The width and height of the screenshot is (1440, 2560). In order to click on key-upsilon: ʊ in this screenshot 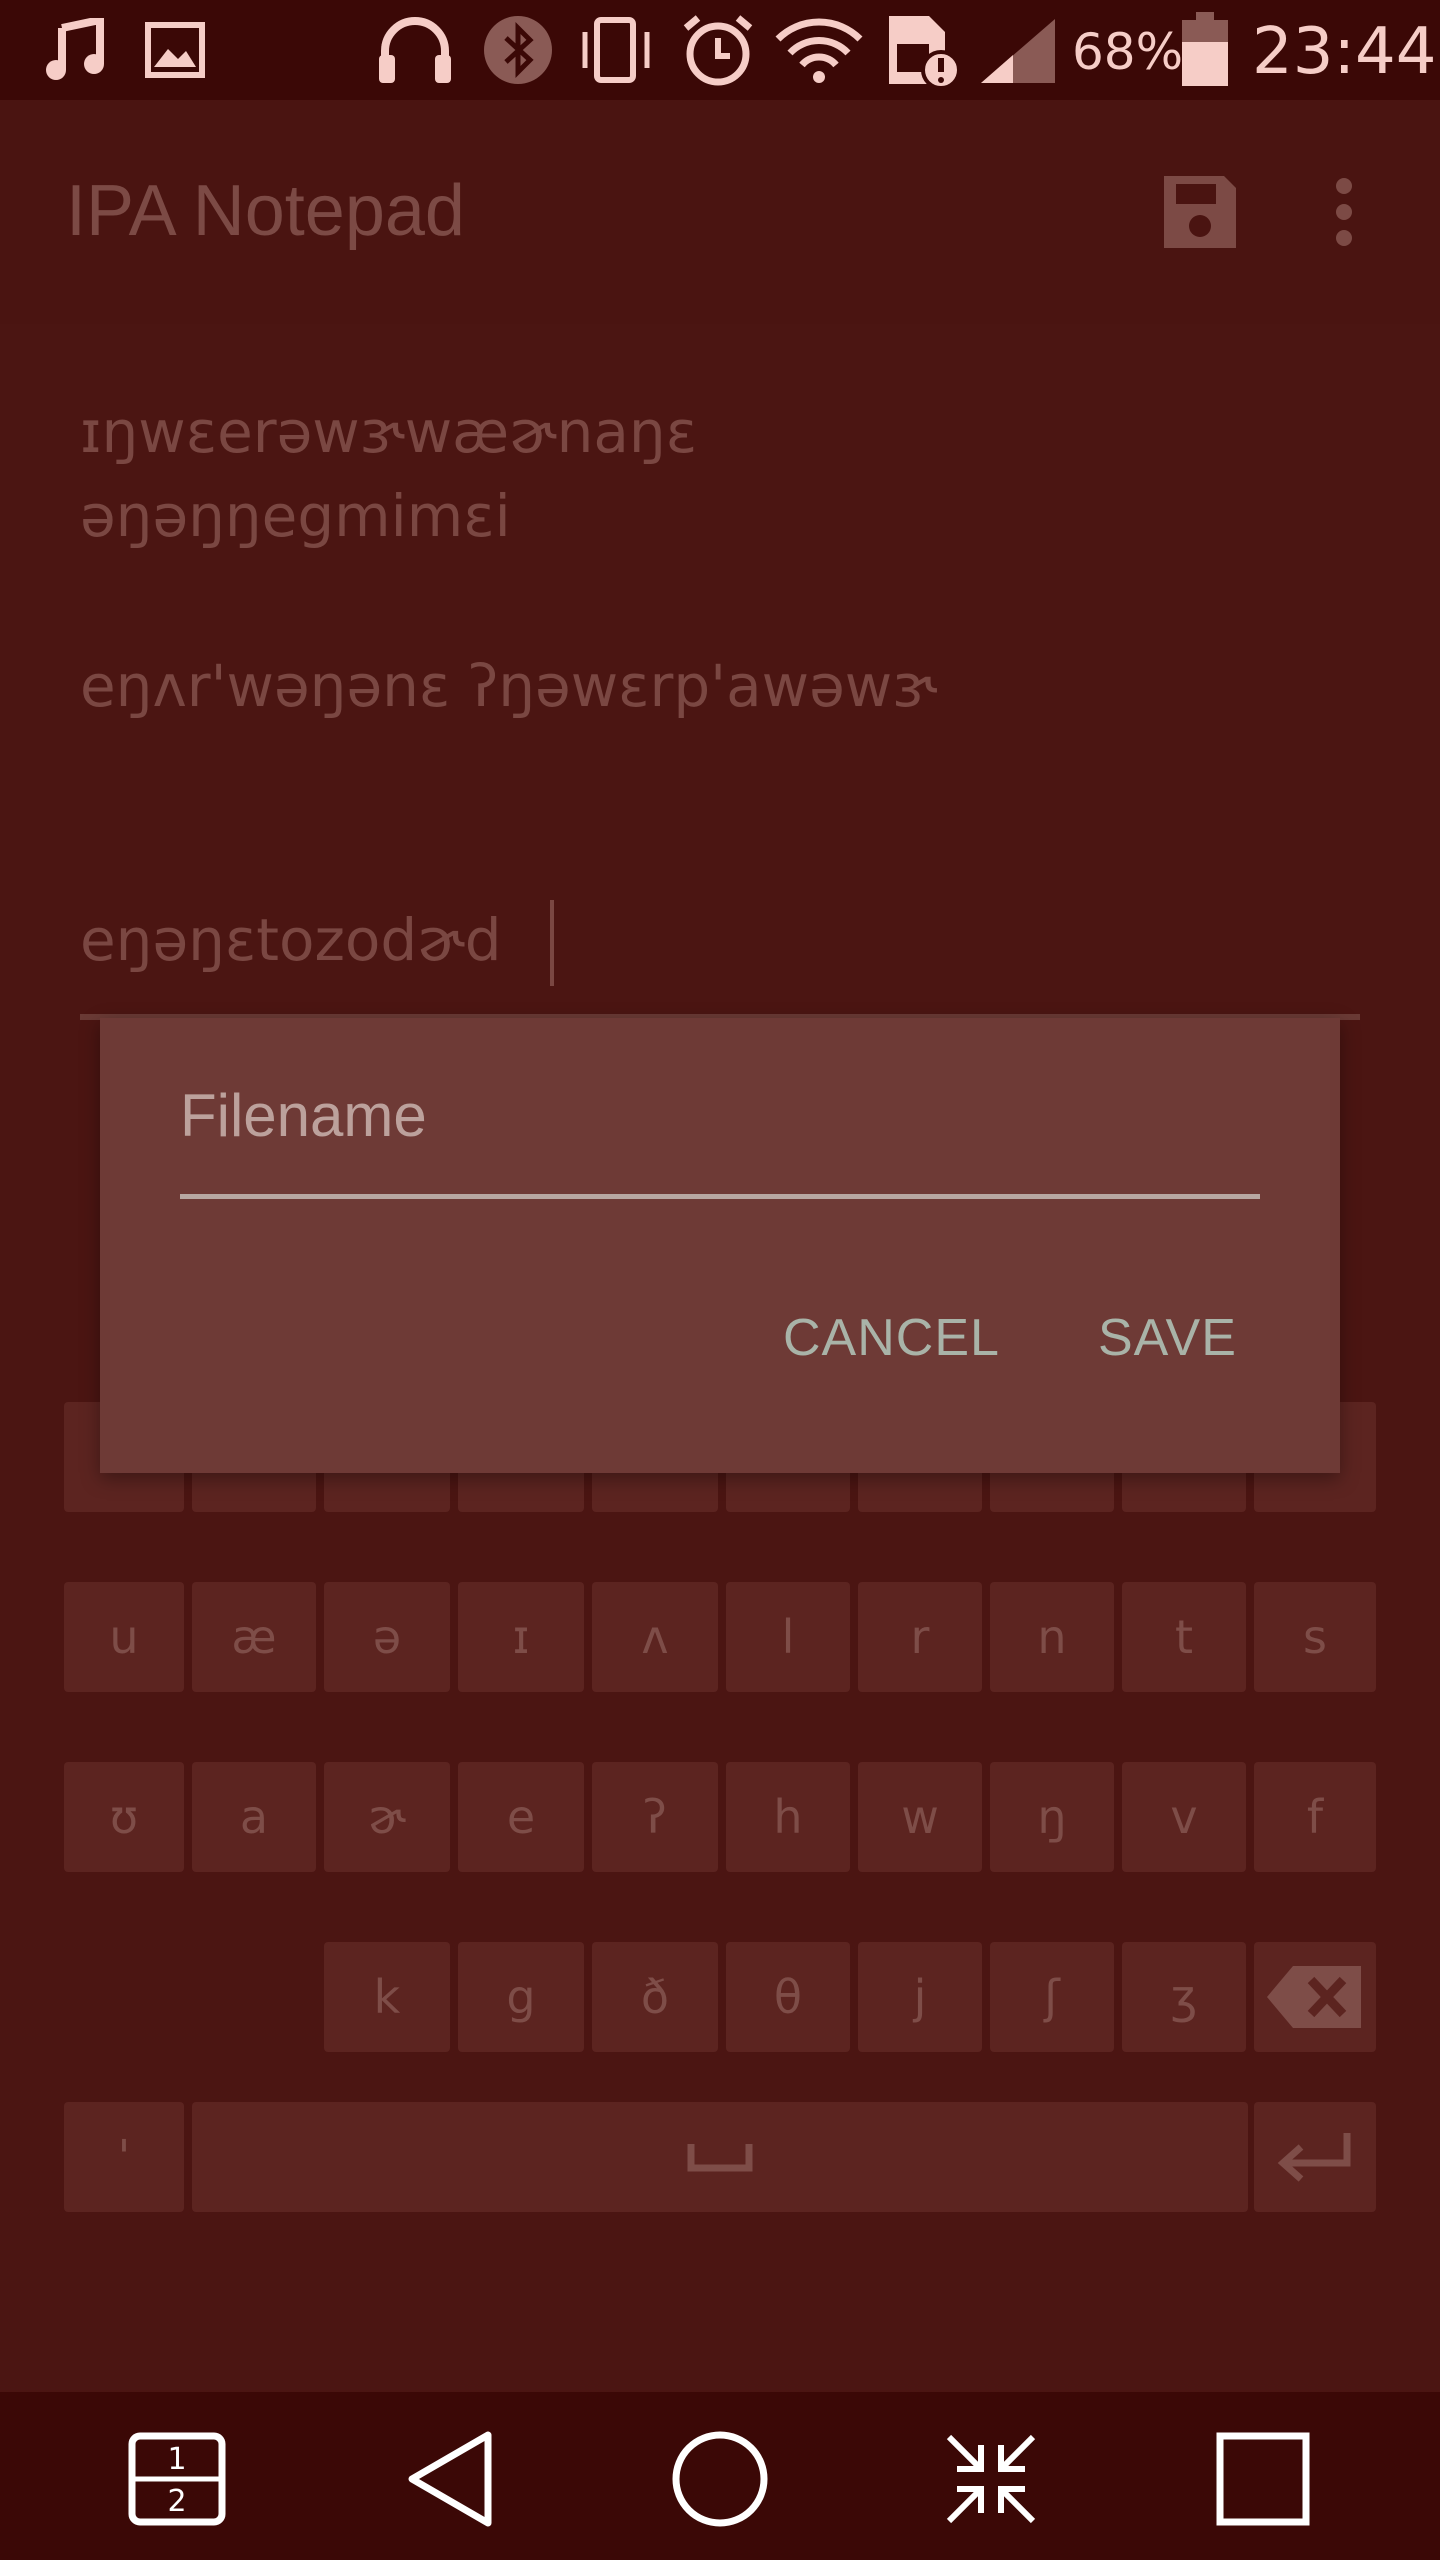, I will do `click(124, 1817)`.